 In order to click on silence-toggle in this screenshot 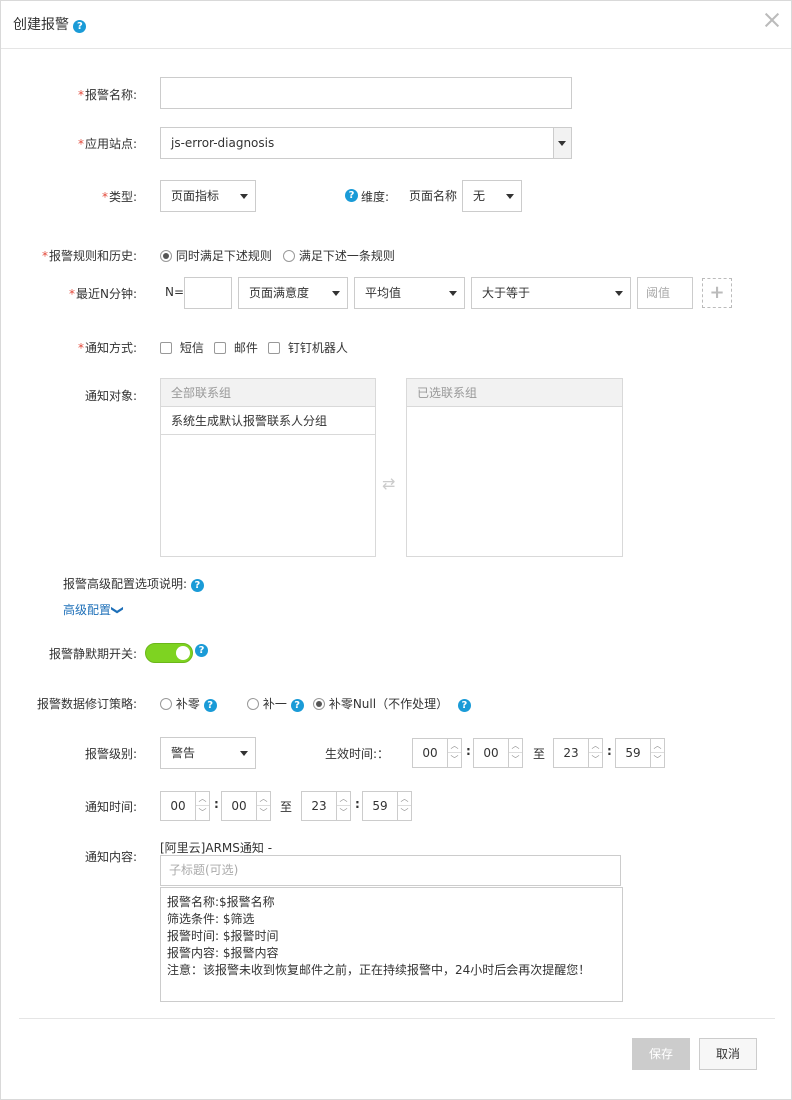, I will do `click(169, 653)`.